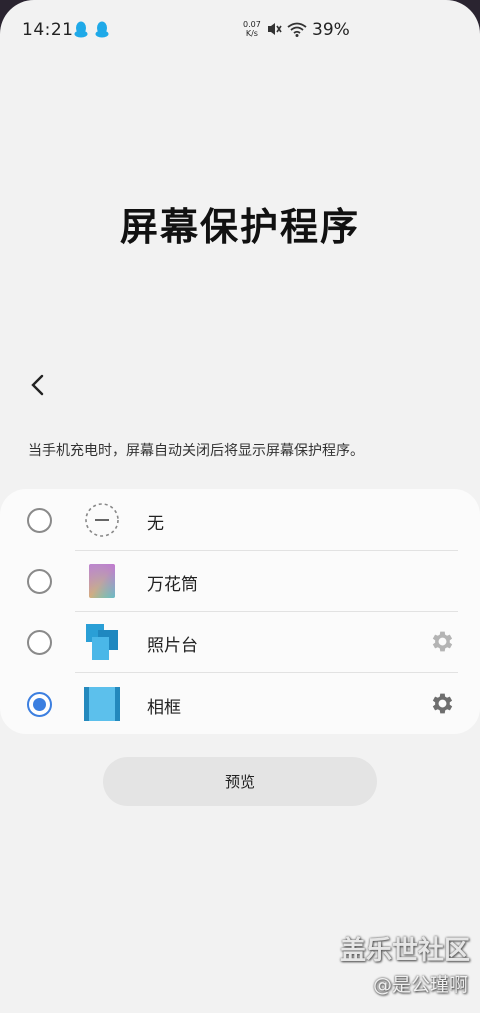 This screenshot has width=480, height=1013. I want to click on option-kaleidoscope: 万花筒, so click(240, 580).